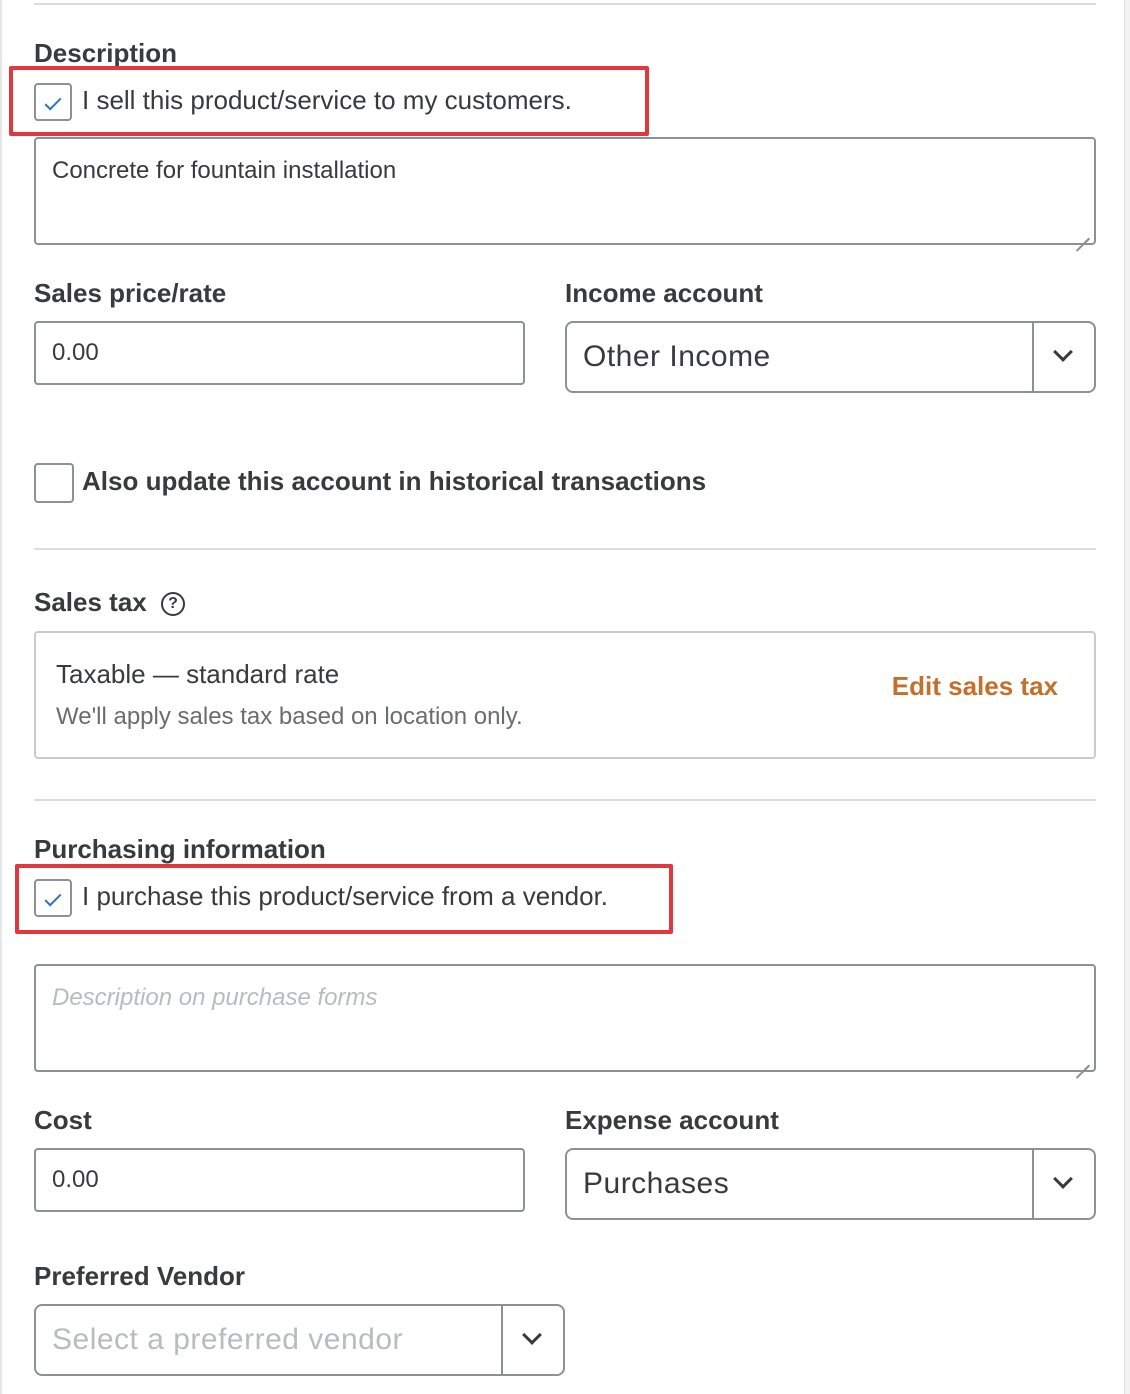  Describe the element at coordinates (565, 1018) in the screenshot. I see `purchase-description-textarea: Description on purchase forms` at that location.